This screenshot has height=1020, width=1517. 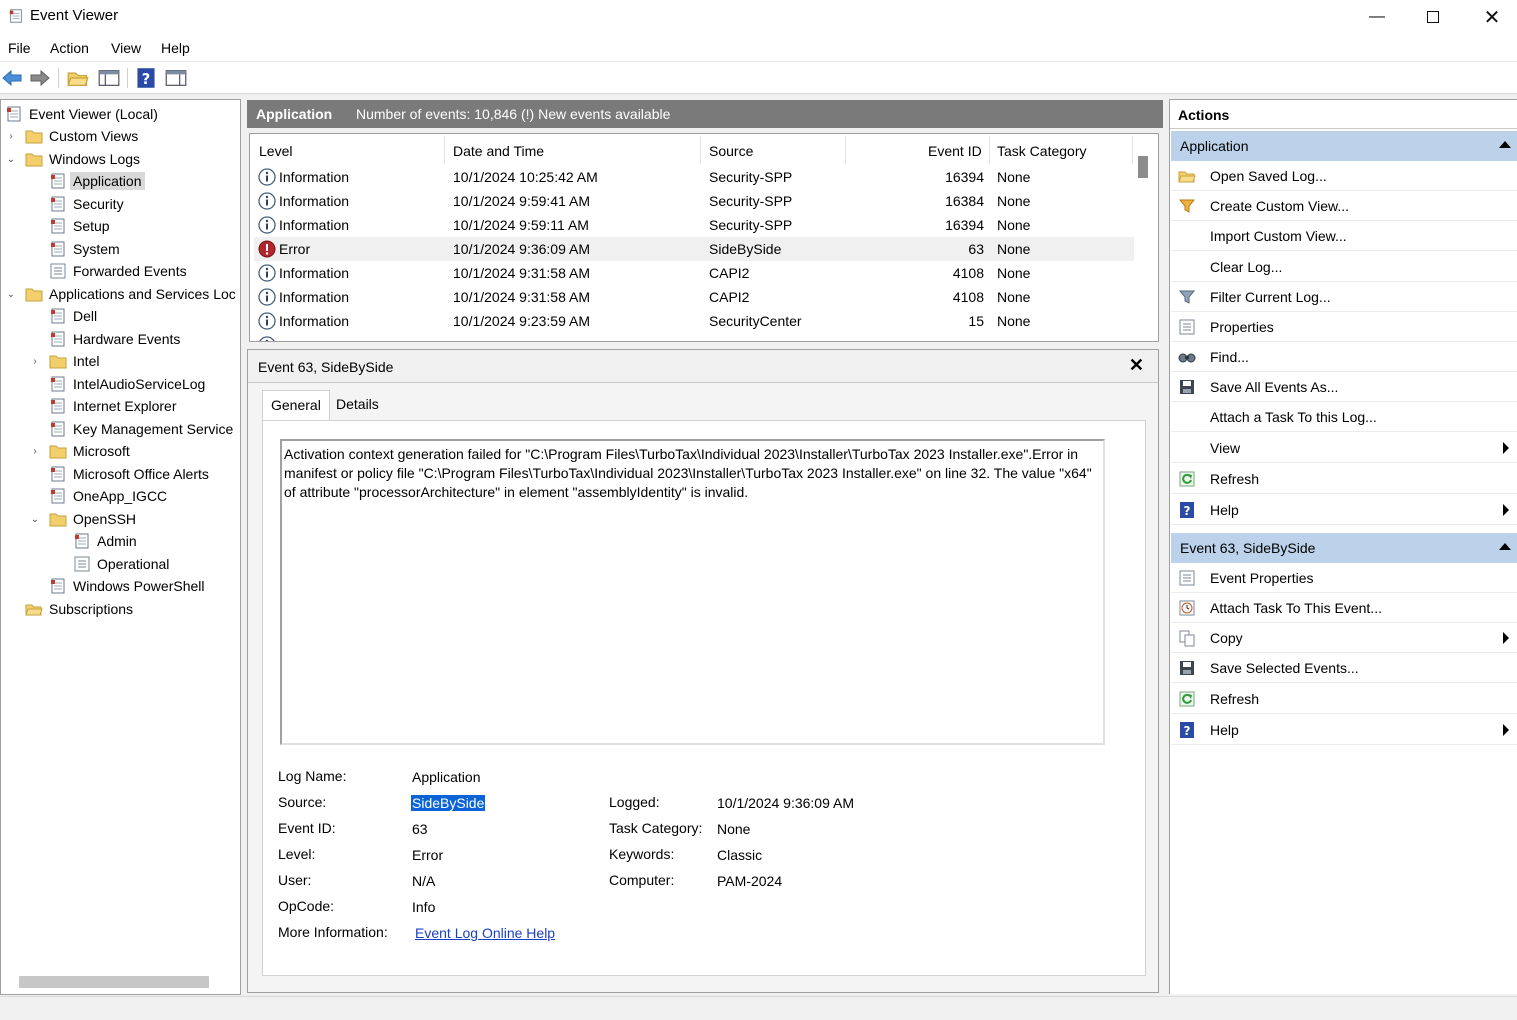 I want to click on close-detail-icon: ✕, so click(x=1136, y=365).